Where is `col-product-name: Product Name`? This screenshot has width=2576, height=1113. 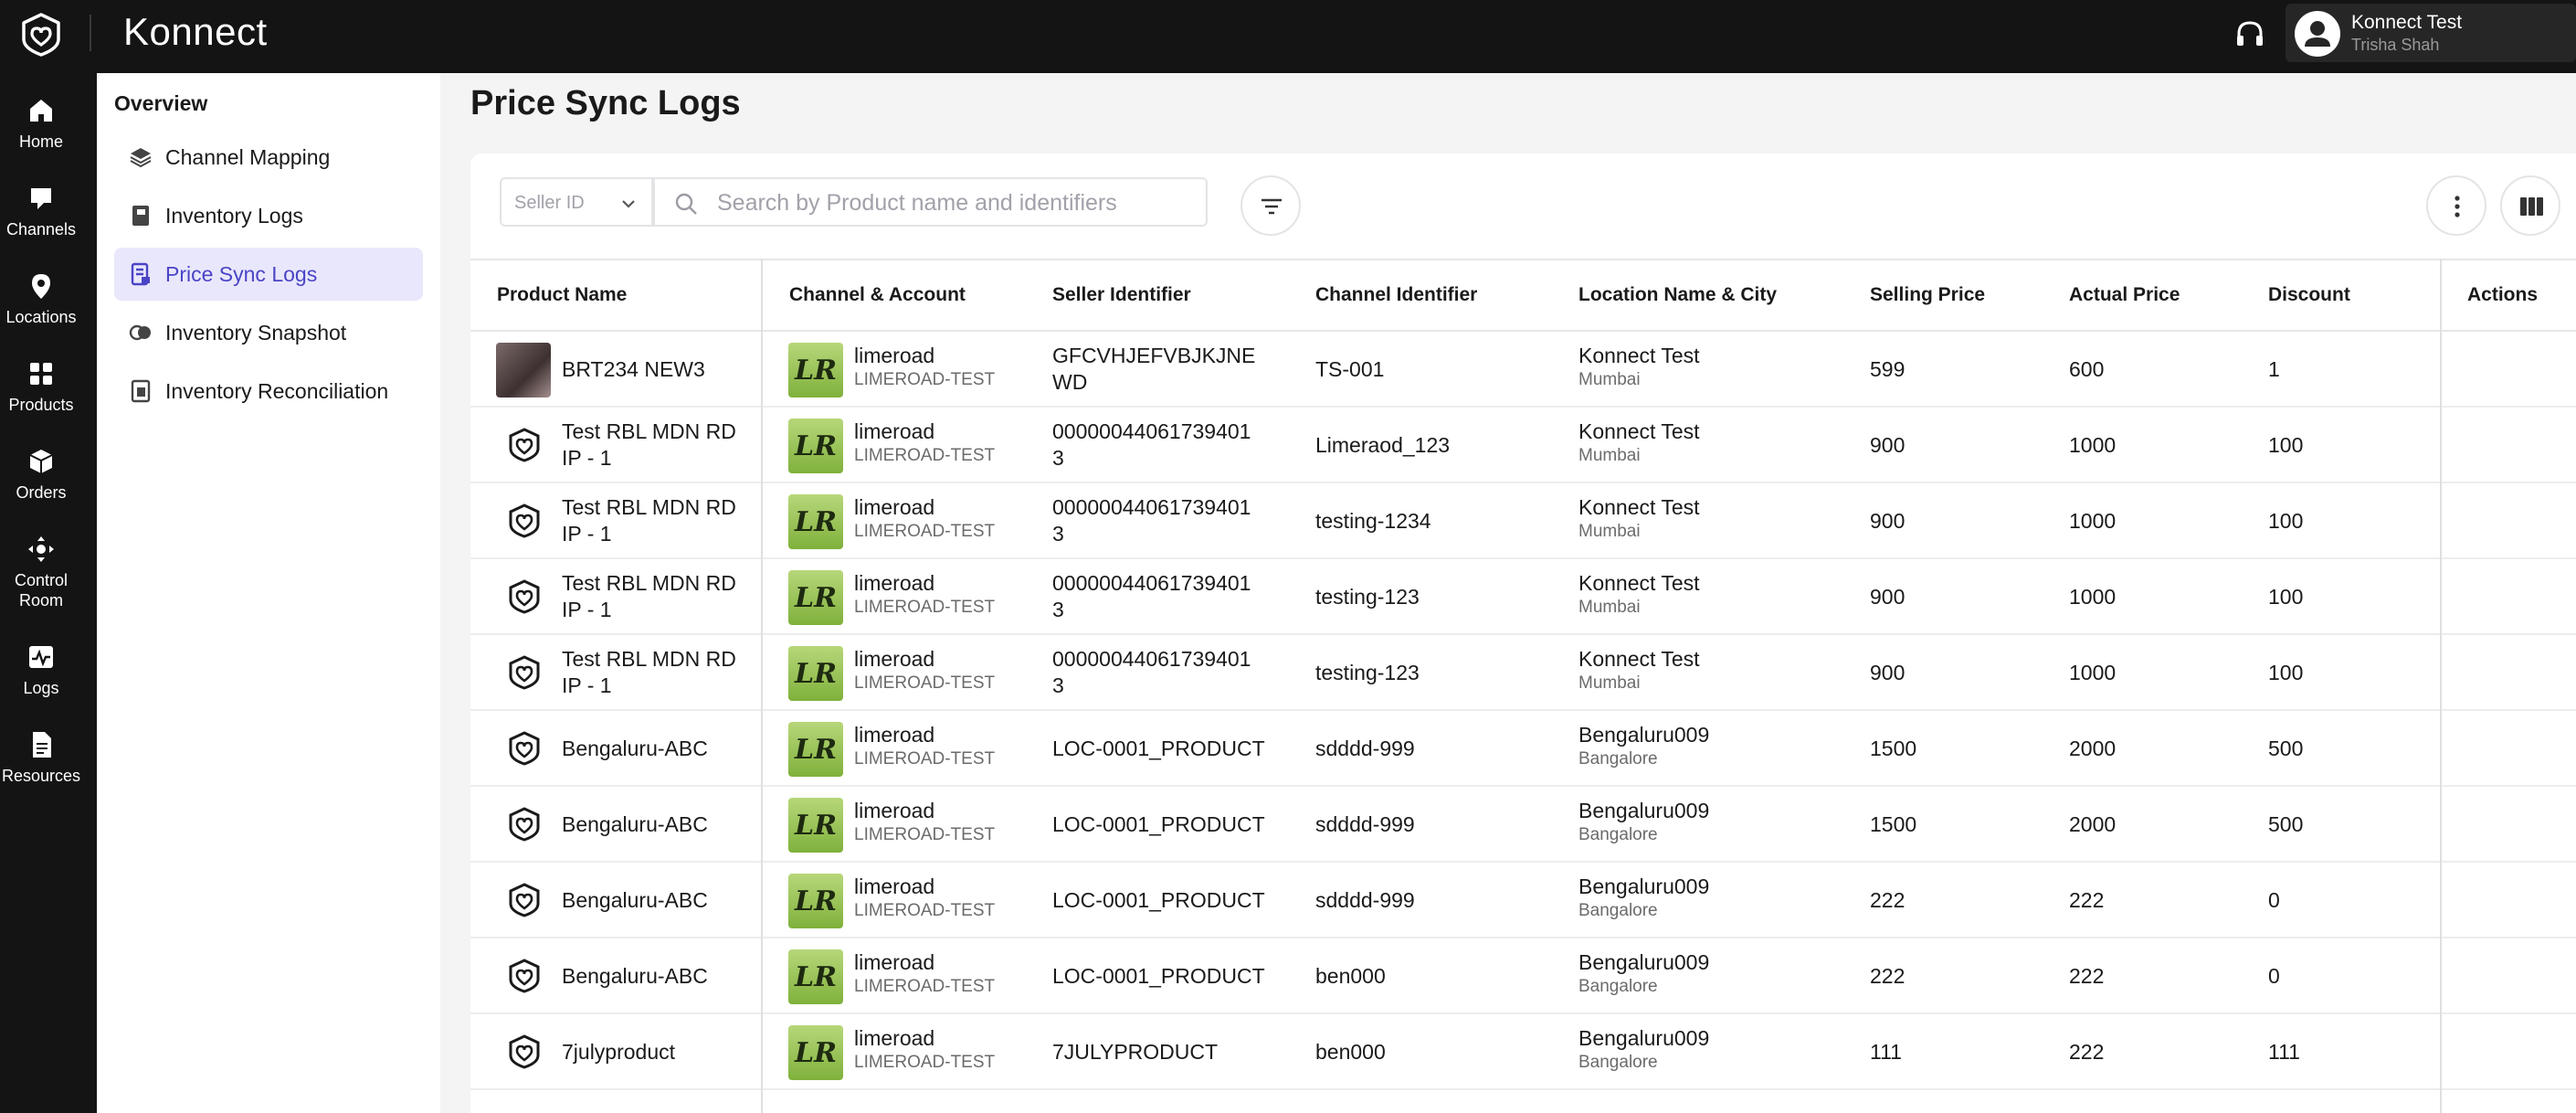
col-product-name: Product Name is located at coordinates (562, 295).